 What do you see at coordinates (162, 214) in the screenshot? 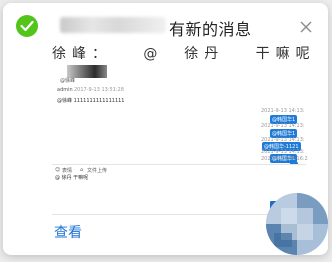
I see `footer-divider` at bounding box center [162, 214].